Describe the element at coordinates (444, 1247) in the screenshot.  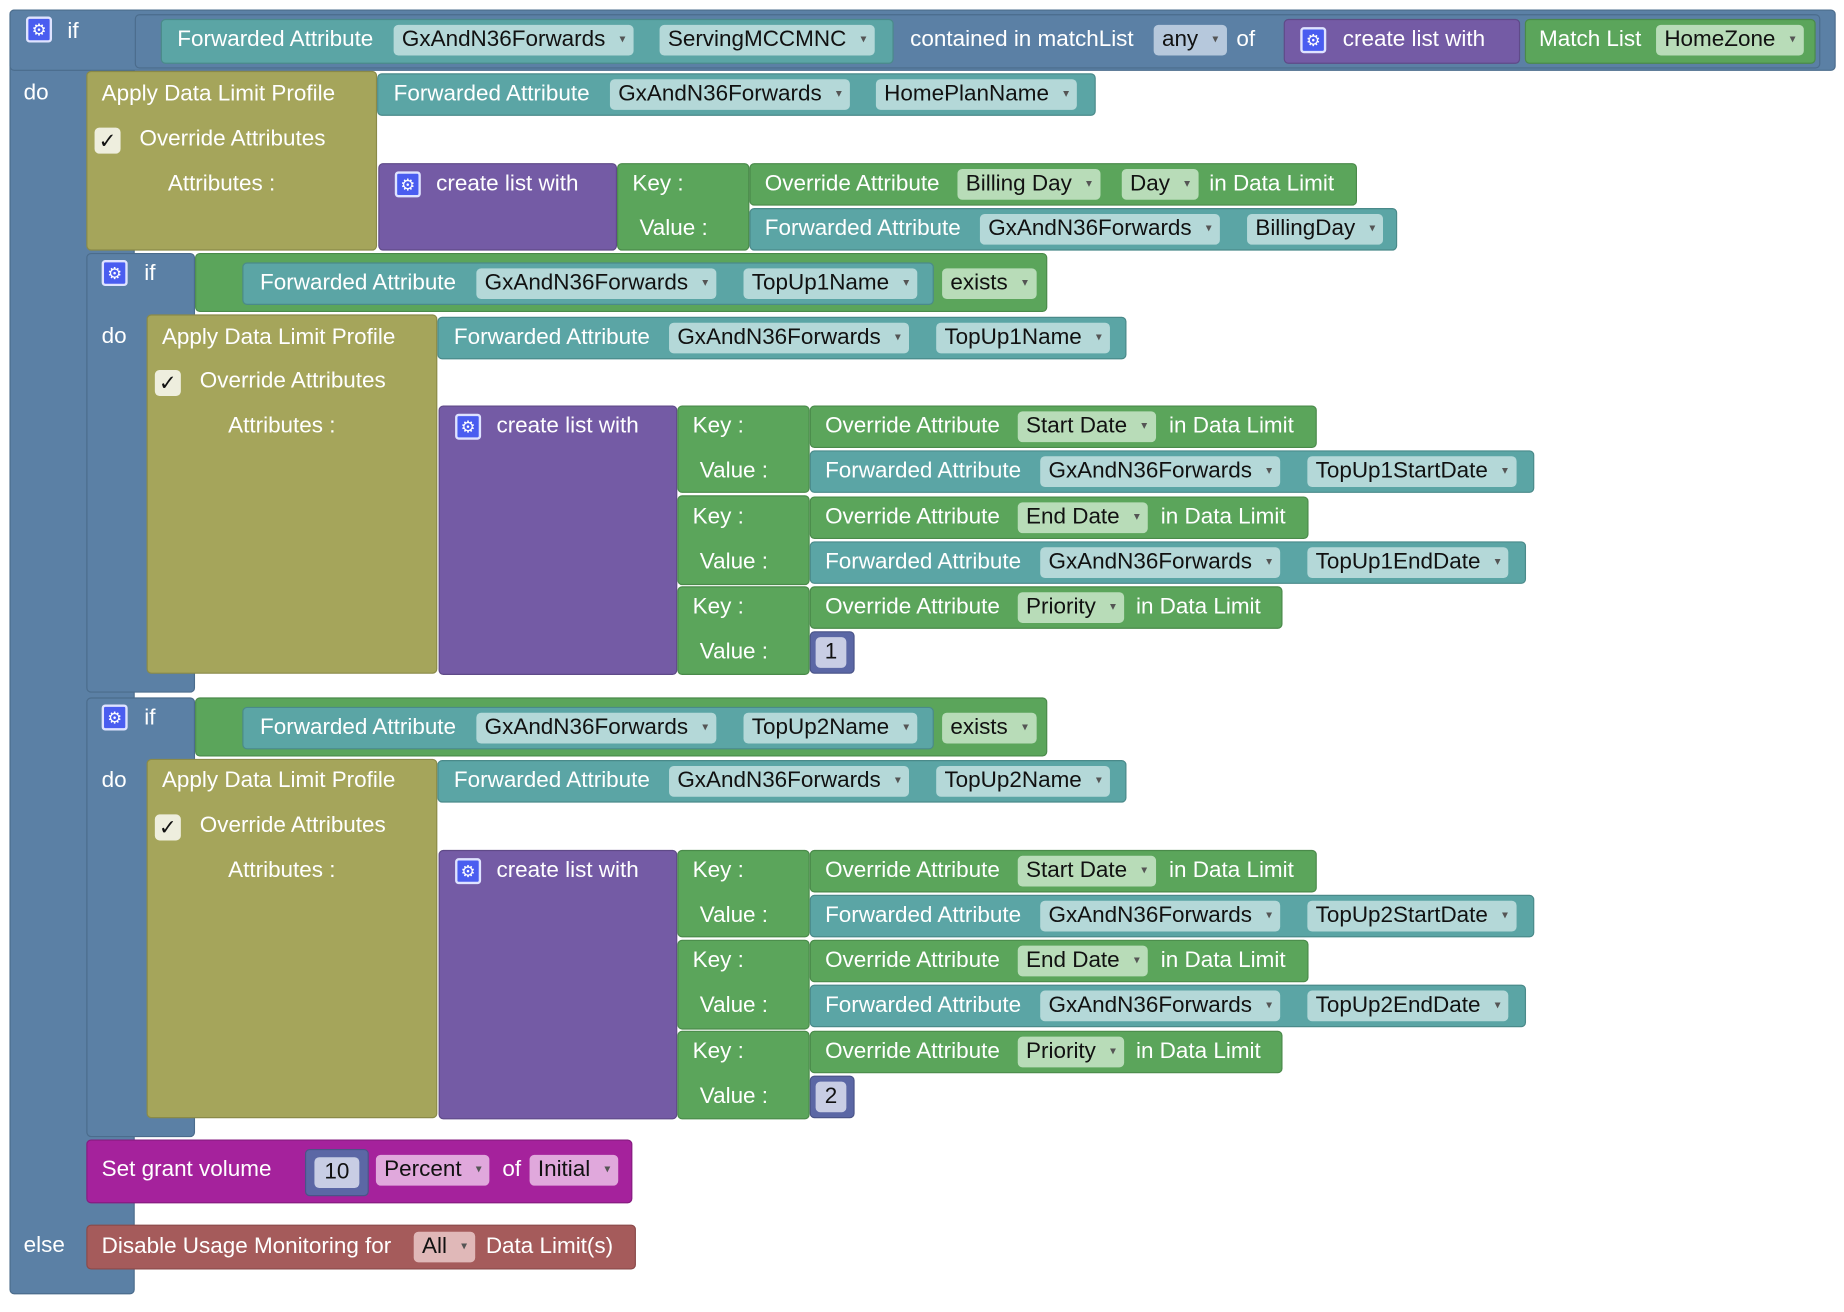
I see `scope-dropdown: All ▾` at that location.